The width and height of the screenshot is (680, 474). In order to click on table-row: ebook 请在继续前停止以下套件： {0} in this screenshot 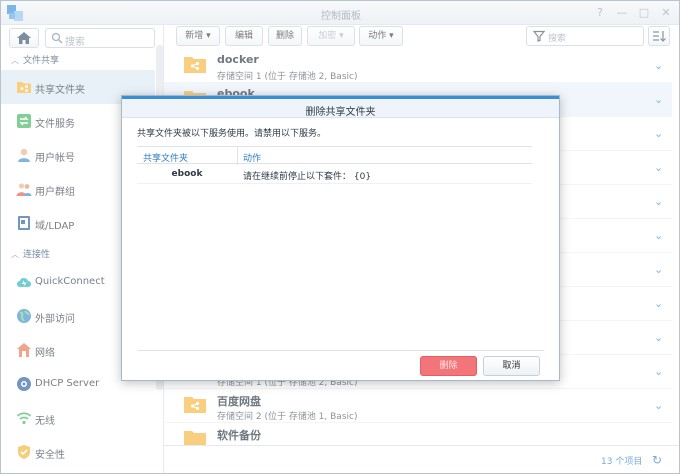, I will do `click(334, 174)`.